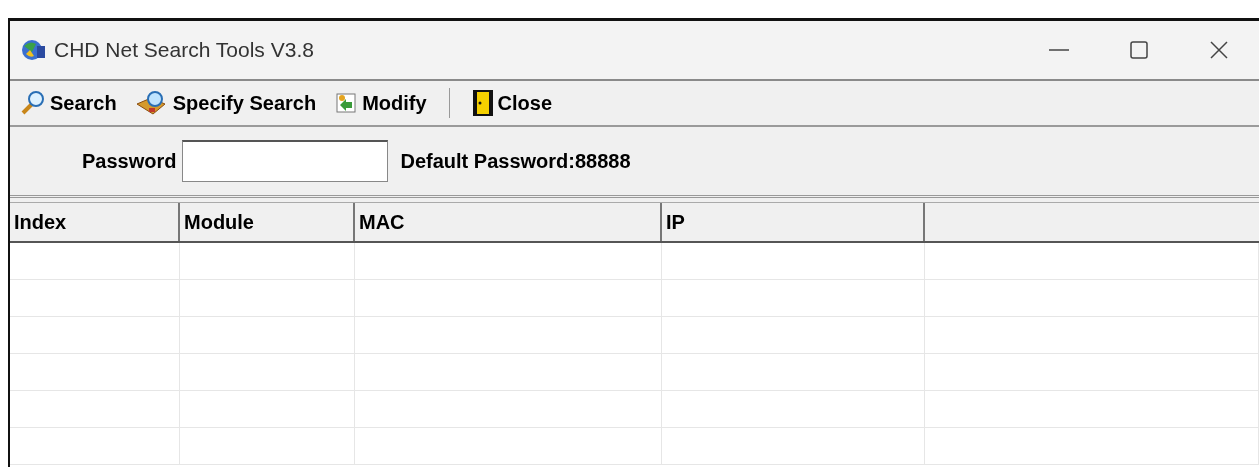  I want to click on close-icon, so click(1219, 50).